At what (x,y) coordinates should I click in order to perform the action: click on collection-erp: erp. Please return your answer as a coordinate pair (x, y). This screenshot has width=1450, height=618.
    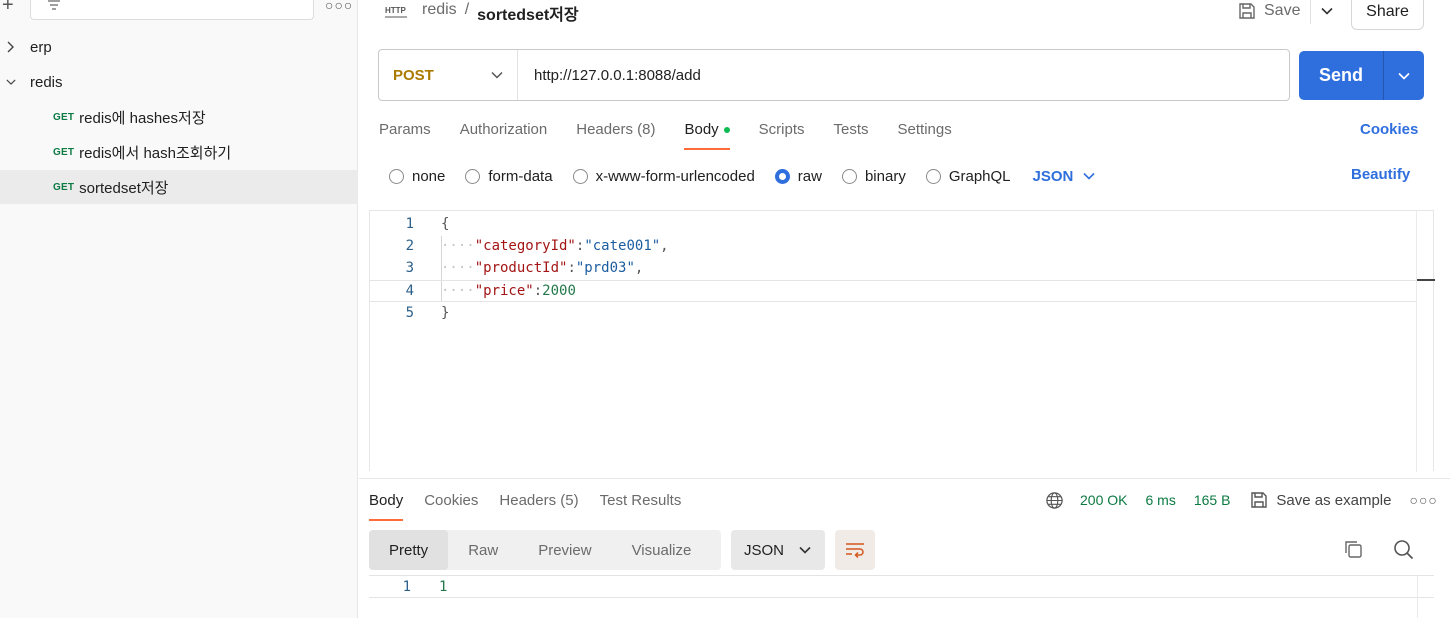
    Looking at the image, I should click on (179, 47).